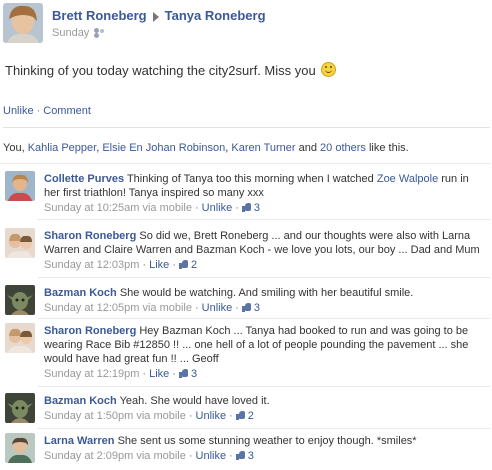  What do you see at coordinates (79, 441) in the screenshot?
I see `comment-author-link: Larna Warren` at bounding box center [79, 441].